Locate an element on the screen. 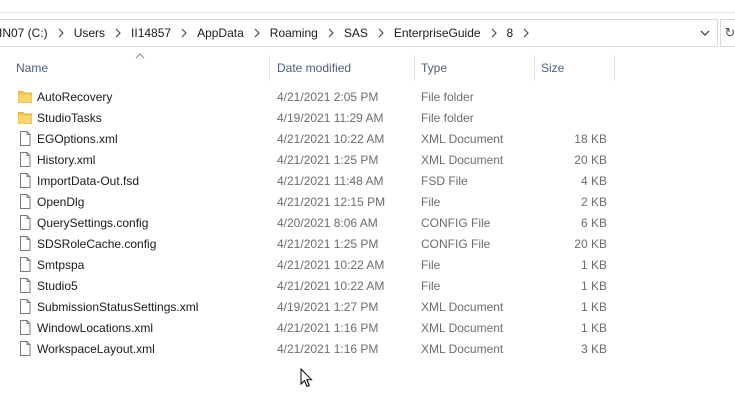  column-header-name: Name is located at coordinates (142, 68).